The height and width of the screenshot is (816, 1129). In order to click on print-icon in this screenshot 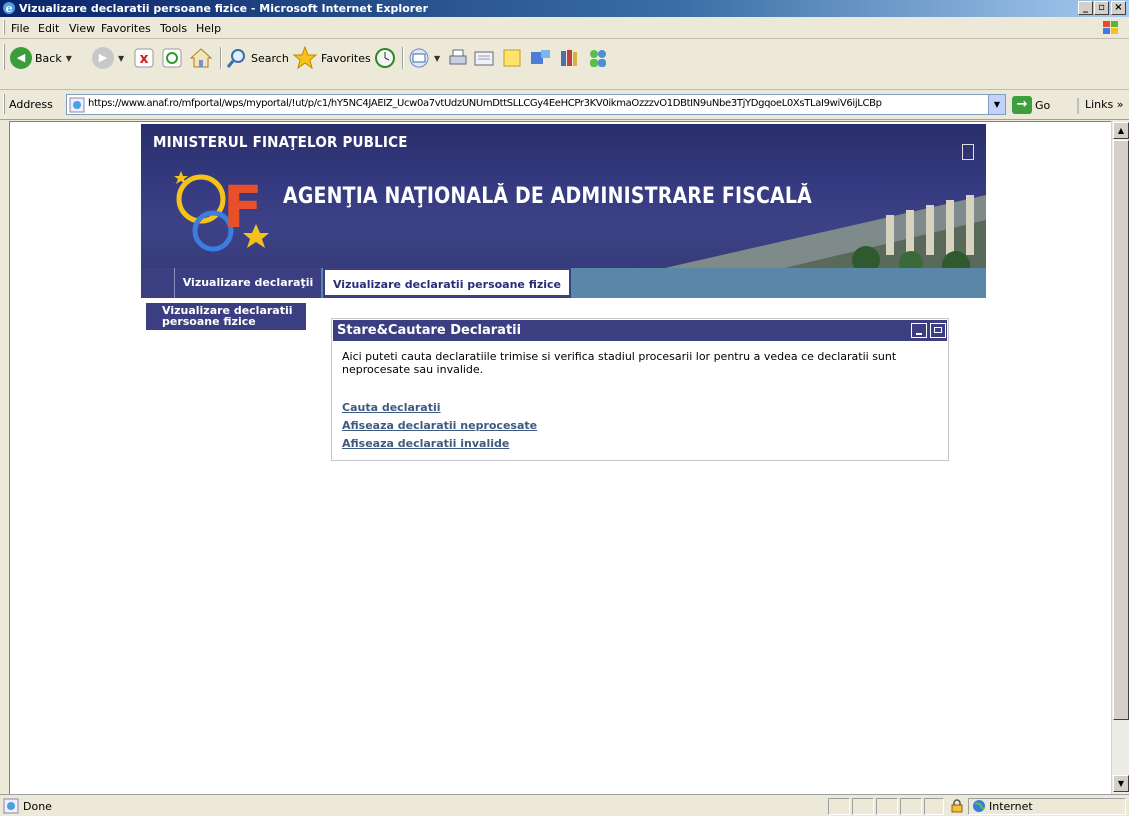, I will do `click(458, 57)`.